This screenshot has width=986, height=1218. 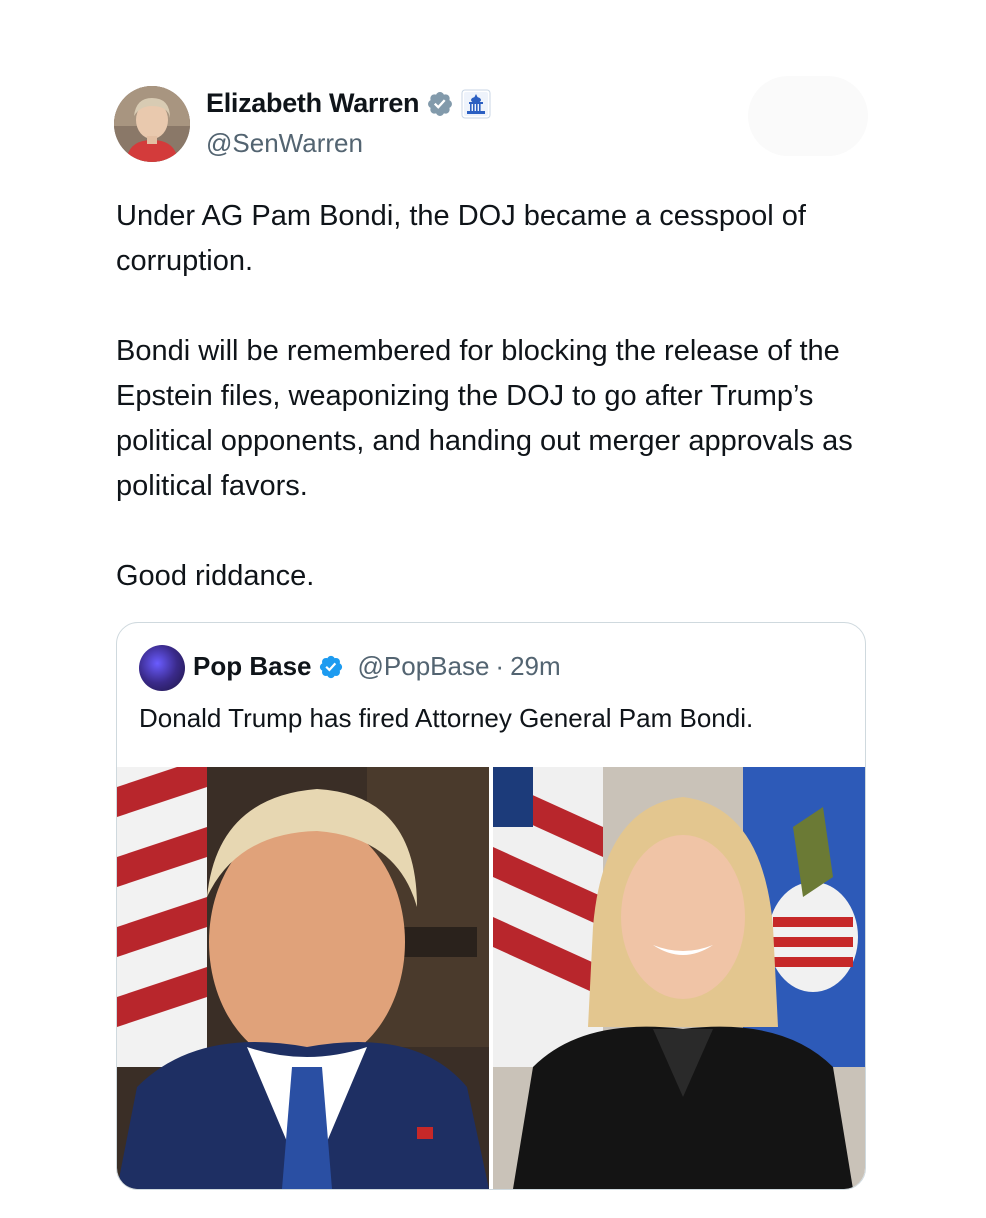 What do you see at coordinates (808, 116) in the screenshot?
I see `header-menu-area` at bounding box center [808, 116].